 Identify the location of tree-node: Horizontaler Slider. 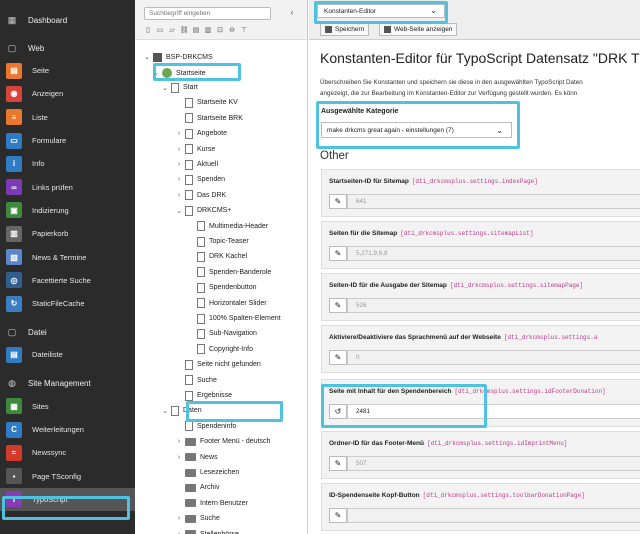
(227, 303).